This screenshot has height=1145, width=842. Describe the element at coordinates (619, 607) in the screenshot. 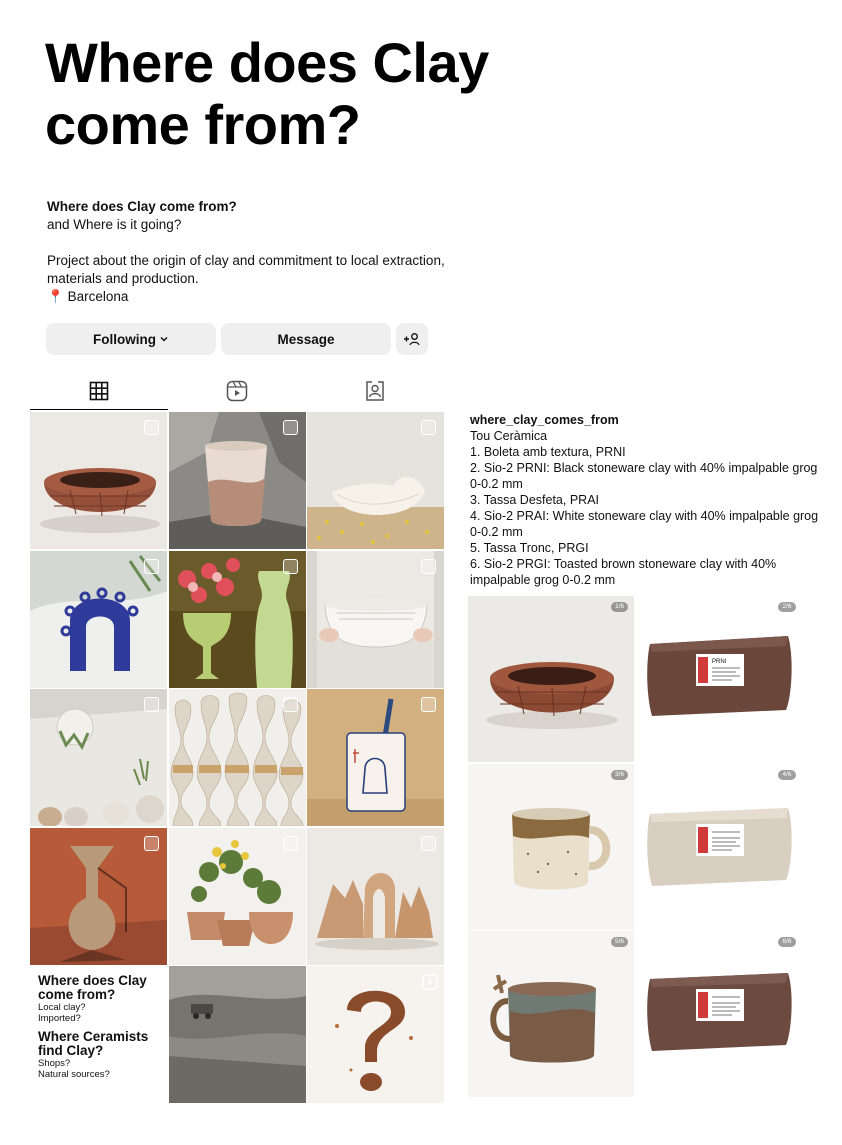

I see `slide-badge: 1/6` at that location.